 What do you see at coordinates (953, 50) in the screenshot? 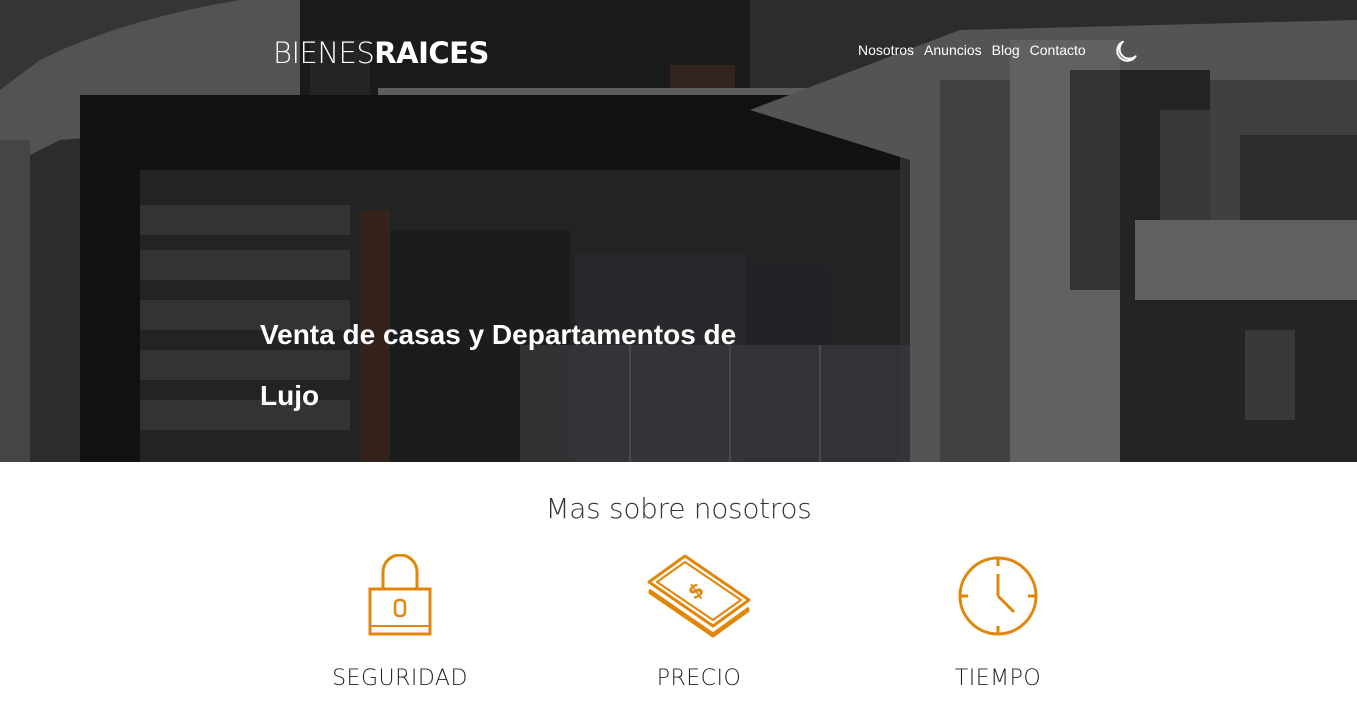
I see `nav-link-anuncios: Anuncios` at bounding box center [953, 50].